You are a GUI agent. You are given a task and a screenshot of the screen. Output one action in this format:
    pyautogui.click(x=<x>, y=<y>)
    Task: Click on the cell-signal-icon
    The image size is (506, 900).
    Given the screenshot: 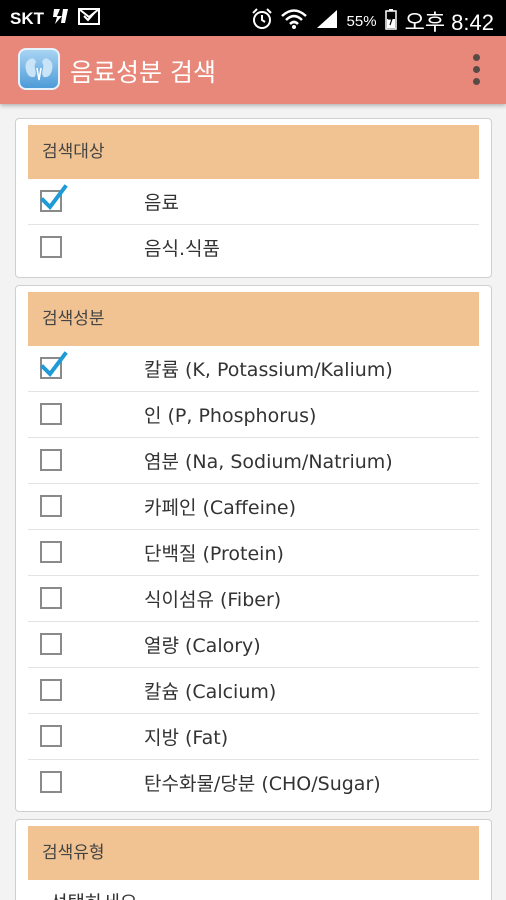 What is the action you would take?
    pyautogui.click(x=327, y=21)
    